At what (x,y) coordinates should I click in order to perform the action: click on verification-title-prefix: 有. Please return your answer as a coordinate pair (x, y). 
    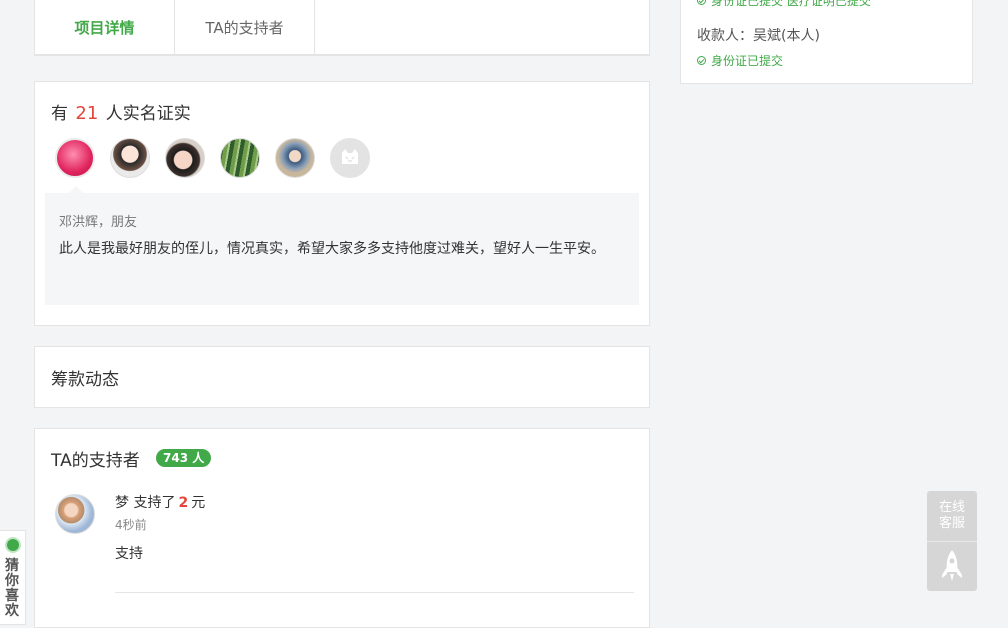
    Looking at the image, I should click on (59, 114).